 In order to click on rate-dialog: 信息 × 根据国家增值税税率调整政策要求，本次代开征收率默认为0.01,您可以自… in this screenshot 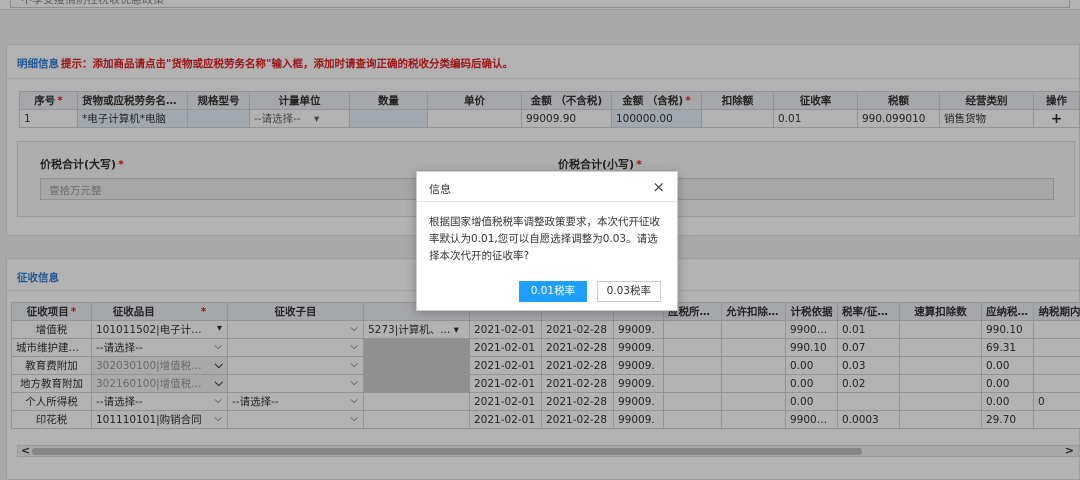, I will do `click(547, 241)`.